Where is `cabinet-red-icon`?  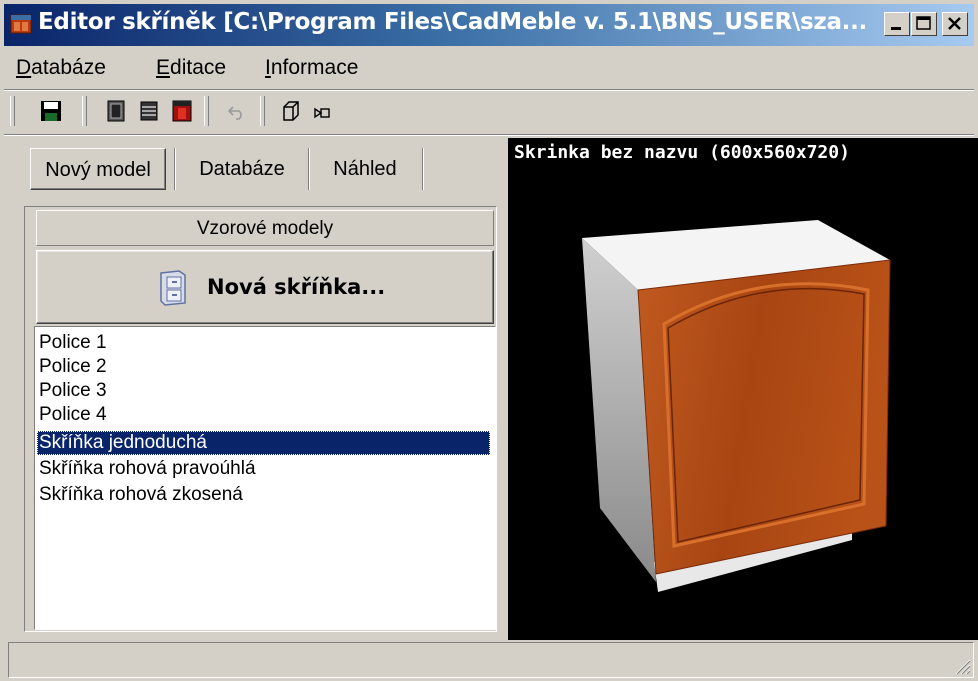 cabinet-red-icon is located at coordinates (182, 111).